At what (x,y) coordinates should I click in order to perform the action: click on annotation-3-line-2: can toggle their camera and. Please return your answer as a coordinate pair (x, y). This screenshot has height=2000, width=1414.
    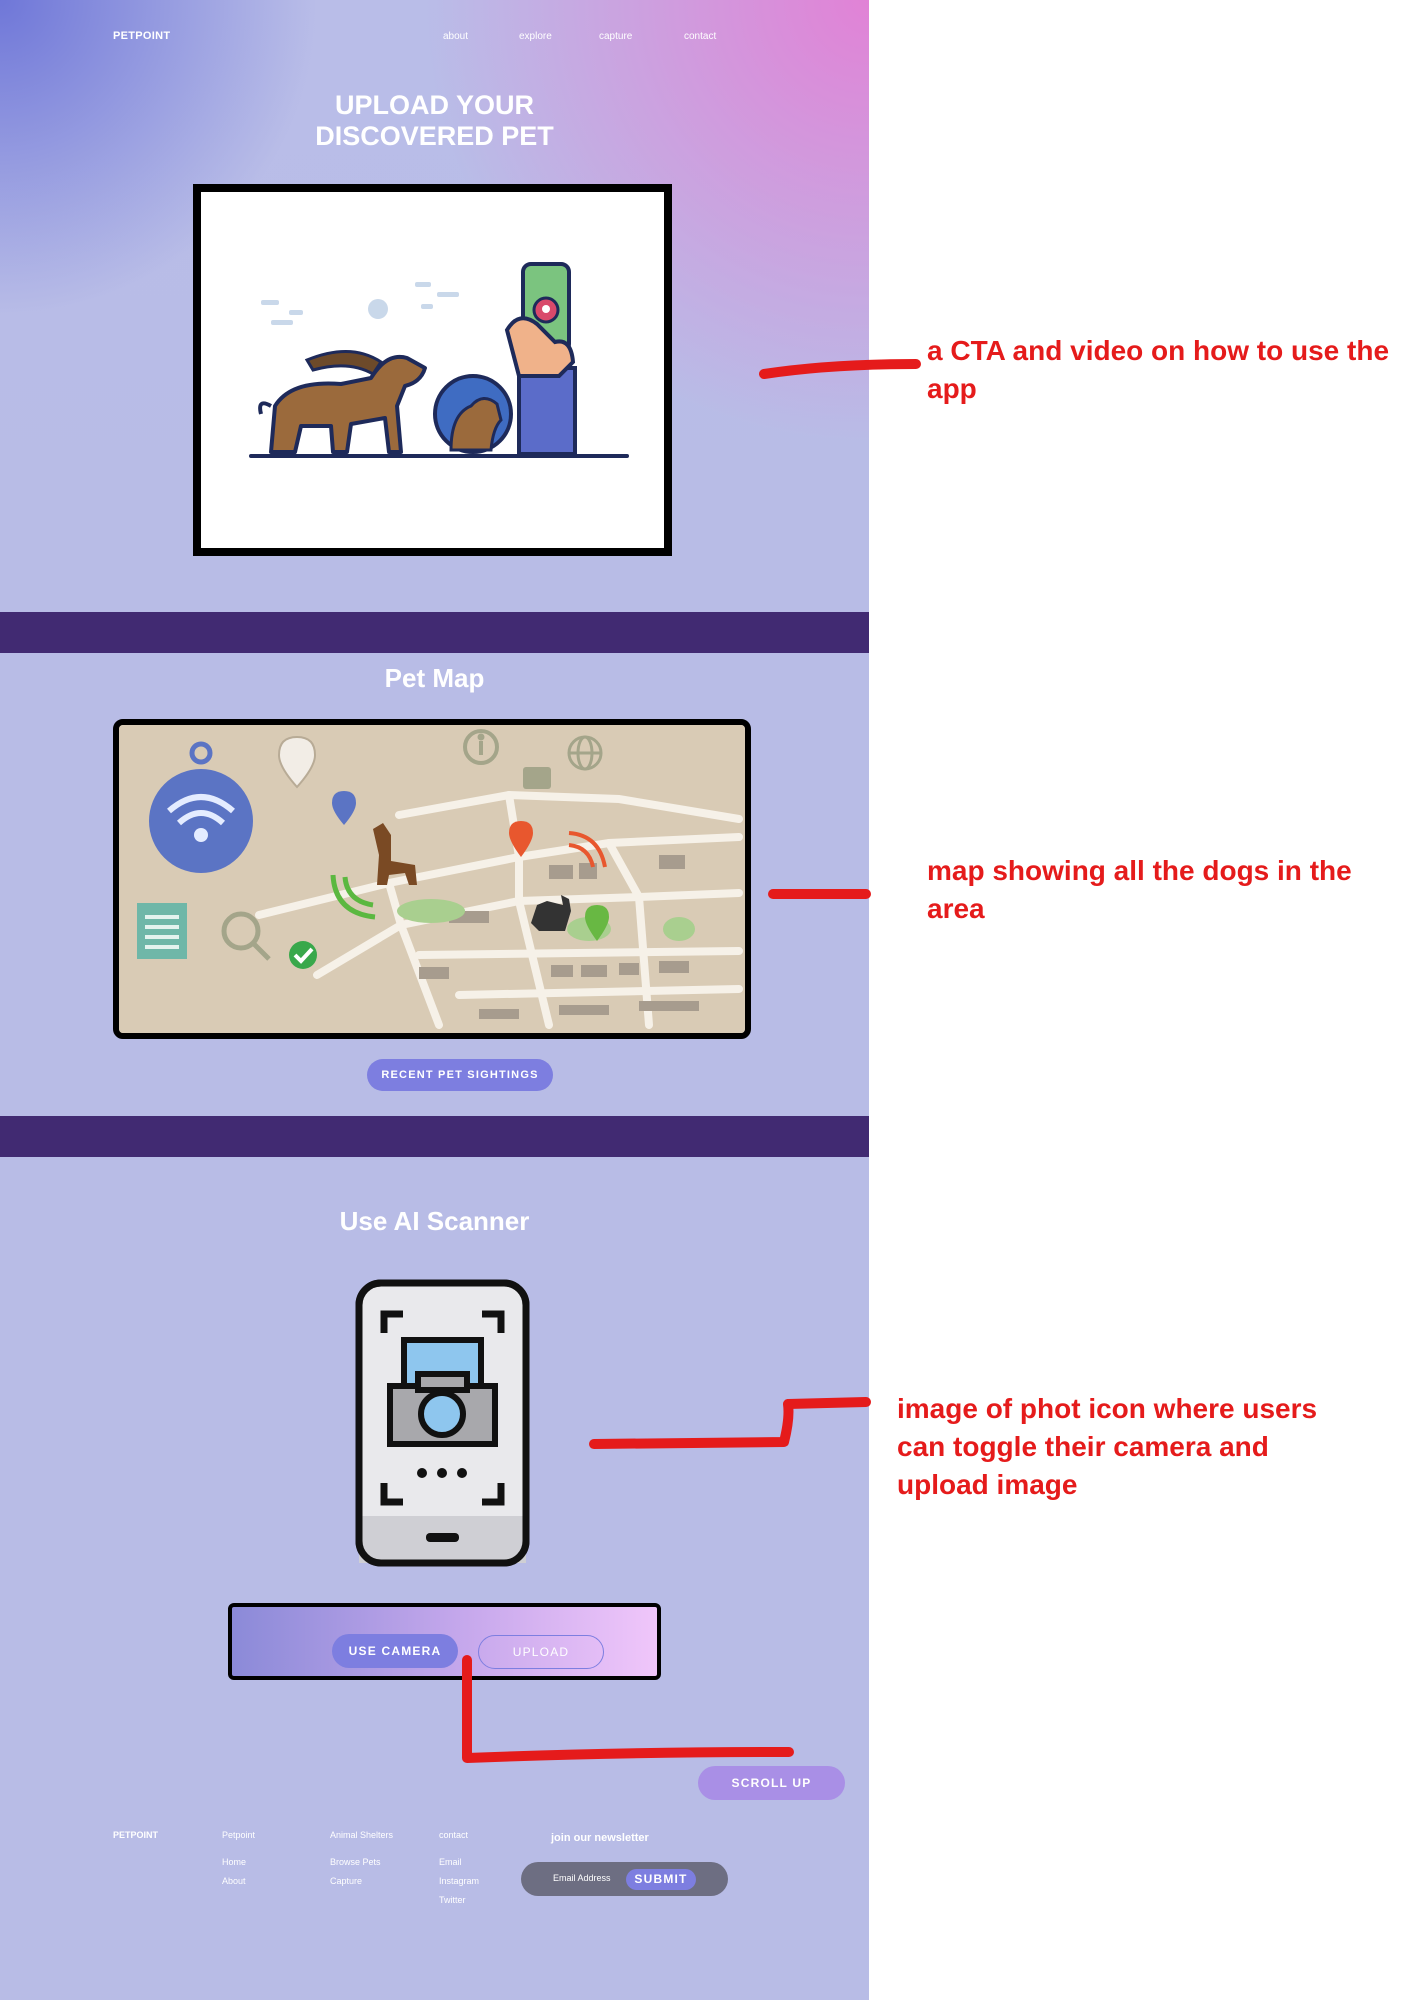
    Looking at the image, I should click on (1083, 1446).